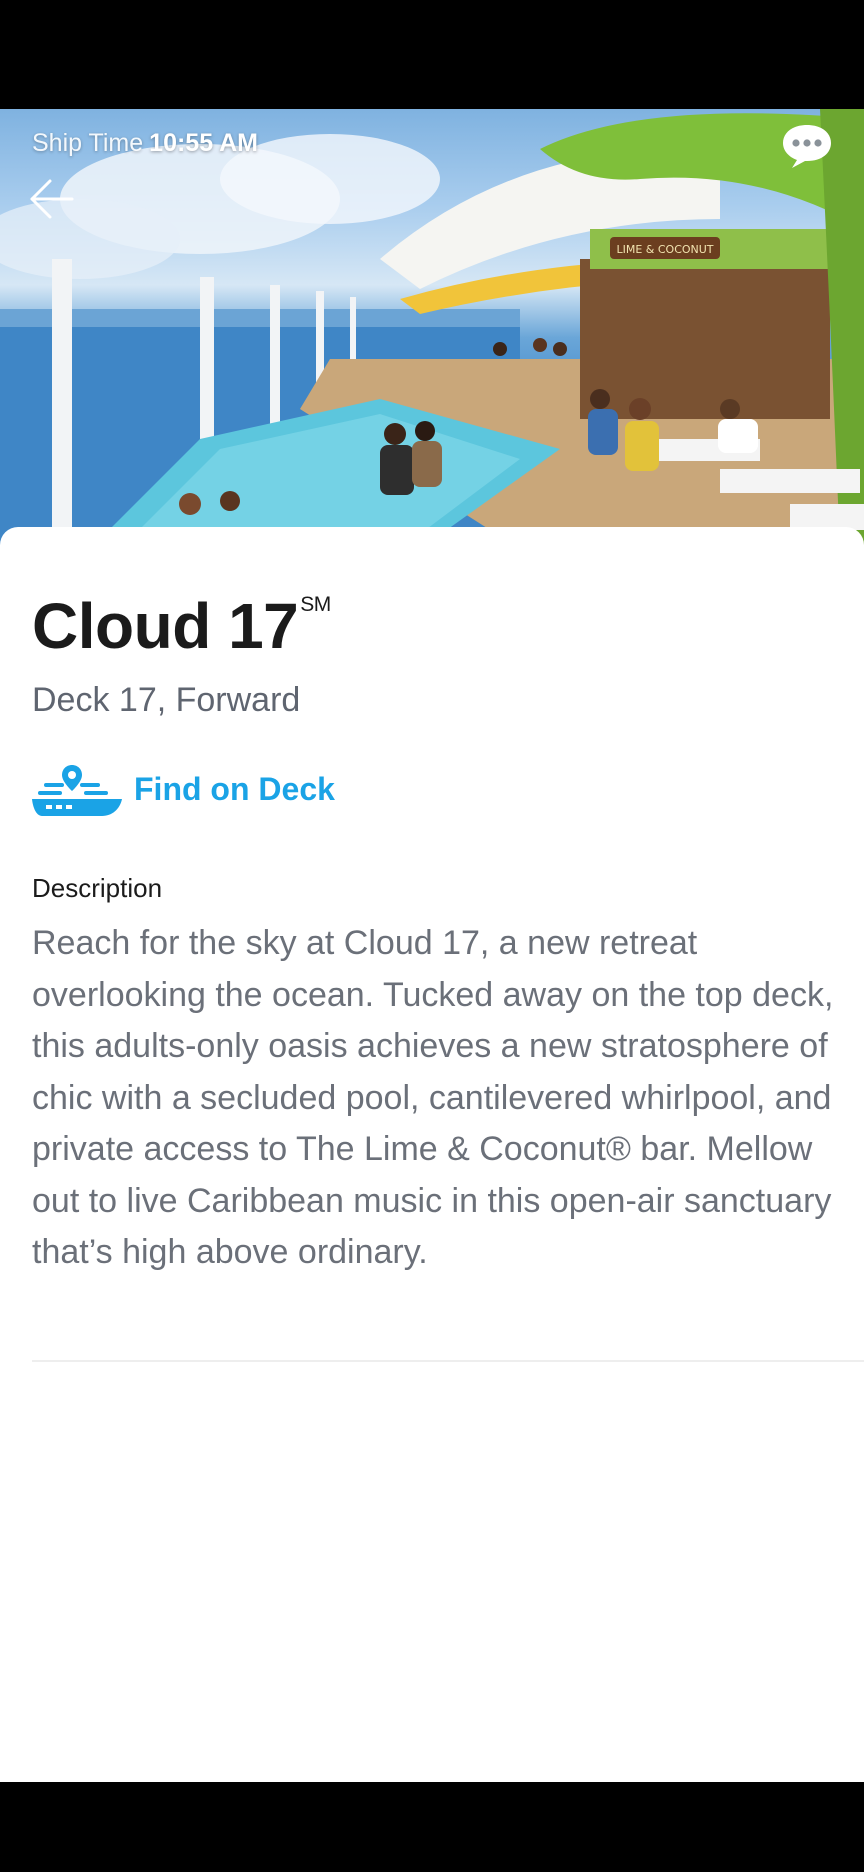  I want to click on service-mark: SM, so click(315, 604).